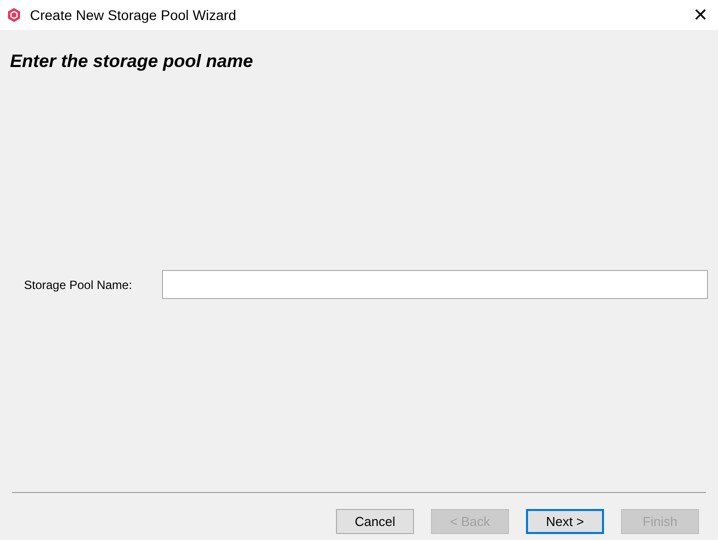 This screenshot has height=540, width=718. What do you see at coordinates (134, 15) in the screenshot?
I see `window-title: Create New Storage Pool Wizard` at bounding box center [134, 15].